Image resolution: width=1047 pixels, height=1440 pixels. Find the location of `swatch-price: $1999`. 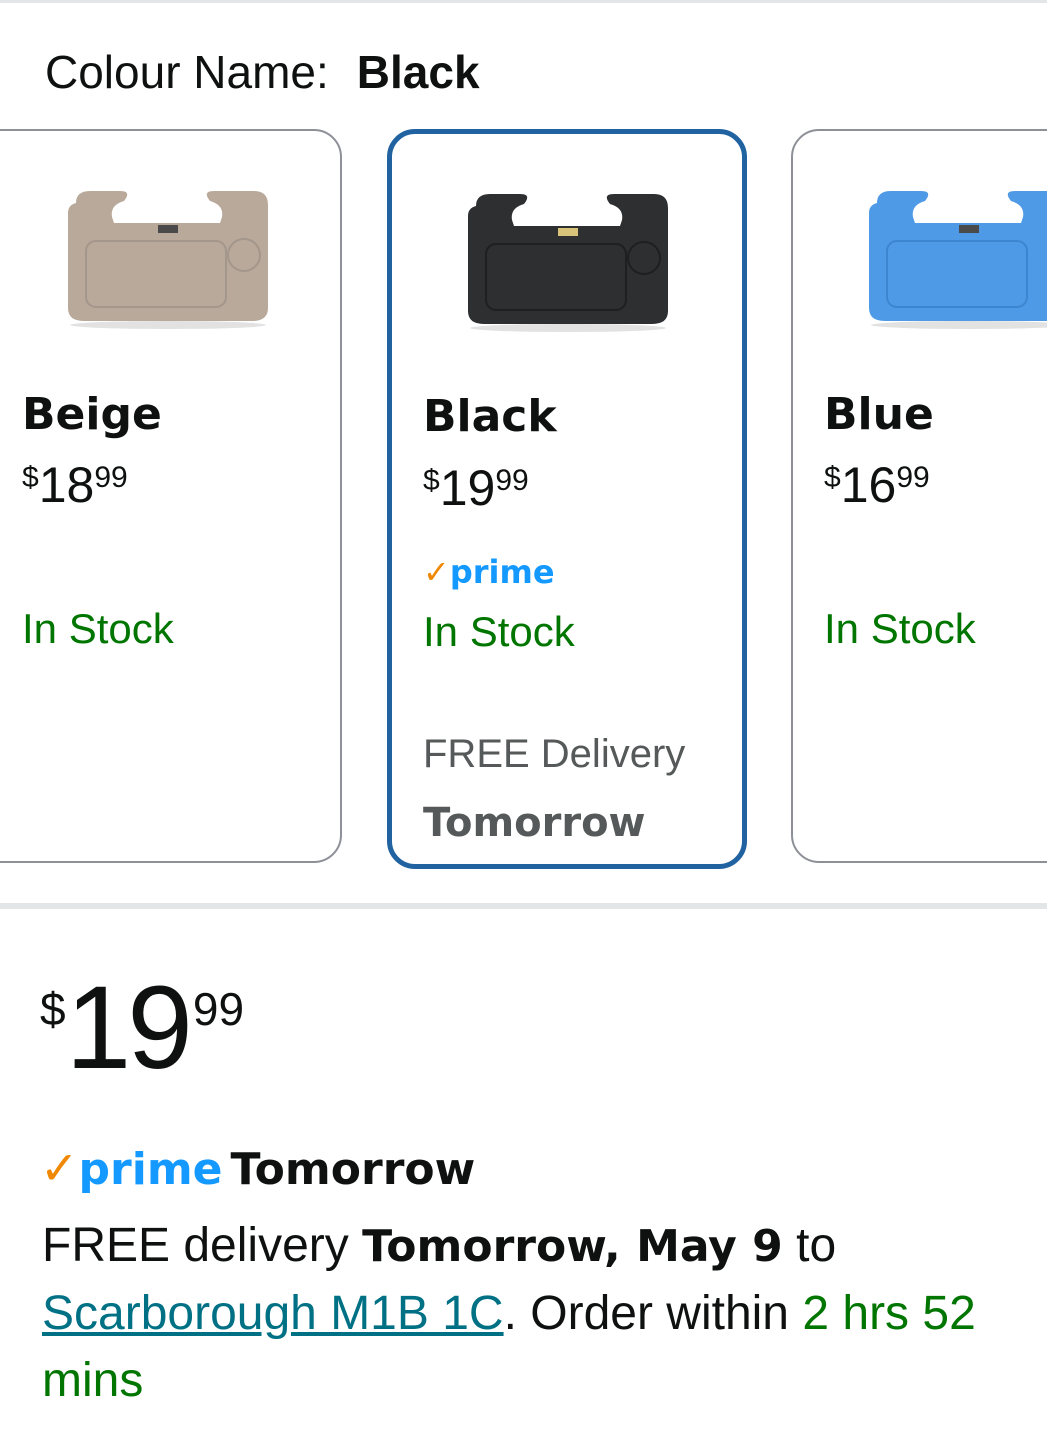

swatch-price: $1999 is located at coordinates (476, 488).